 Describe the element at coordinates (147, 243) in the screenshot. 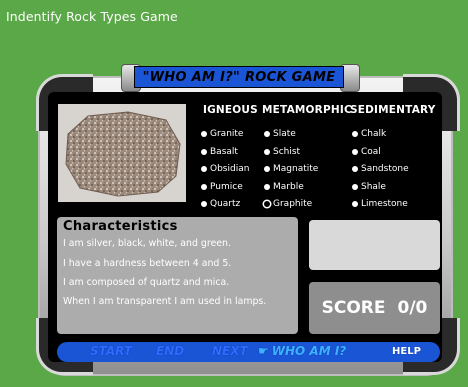

I see `characteristic-line: I am silver, black, white, and green.` at that location.